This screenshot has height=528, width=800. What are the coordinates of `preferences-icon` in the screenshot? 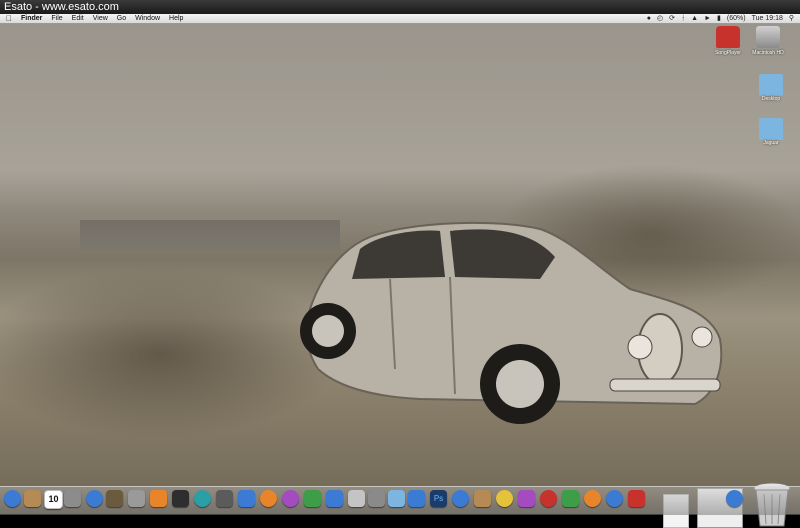 It's located at (246, 498).